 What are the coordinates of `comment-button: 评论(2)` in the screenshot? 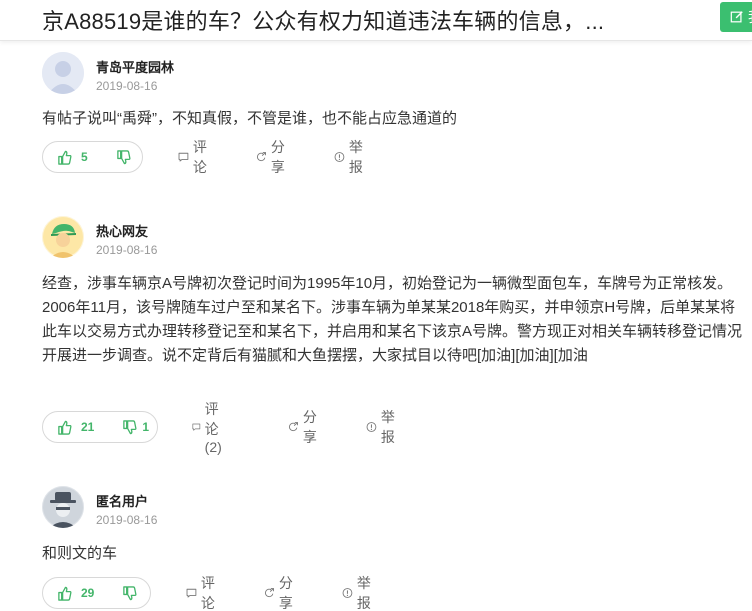 It's located at (210, 428).